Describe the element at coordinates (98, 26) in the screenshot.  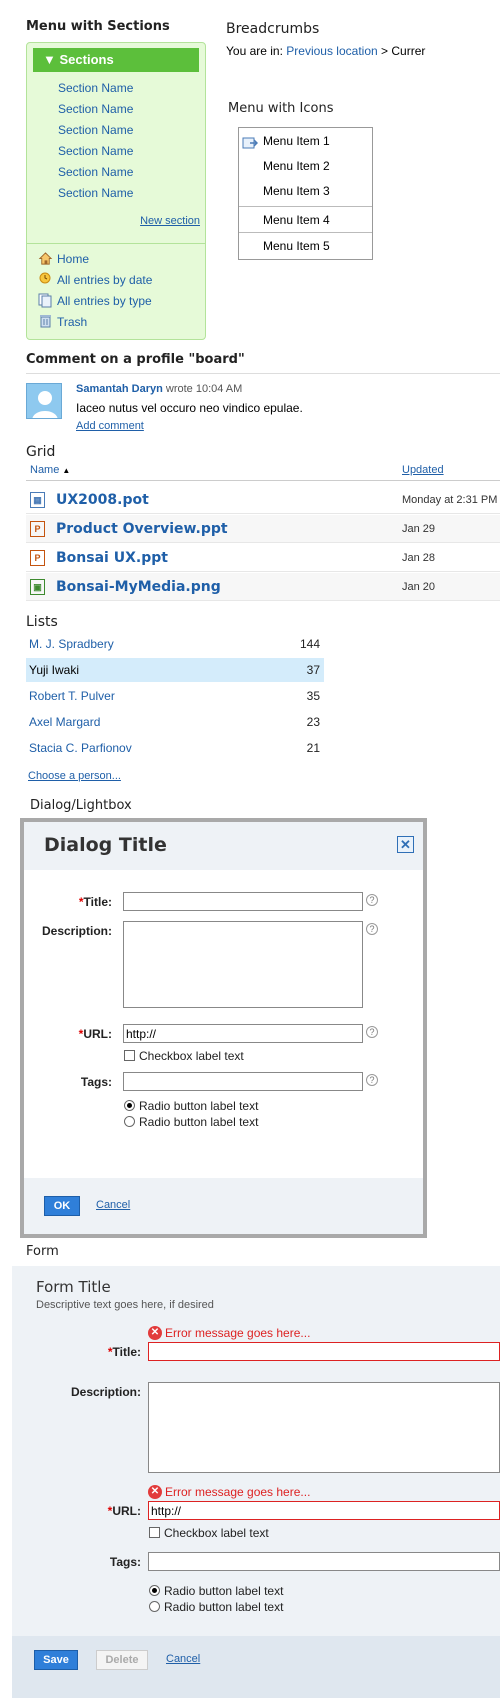
I see `menu-sections-heading: Menu with Sections` at that location.